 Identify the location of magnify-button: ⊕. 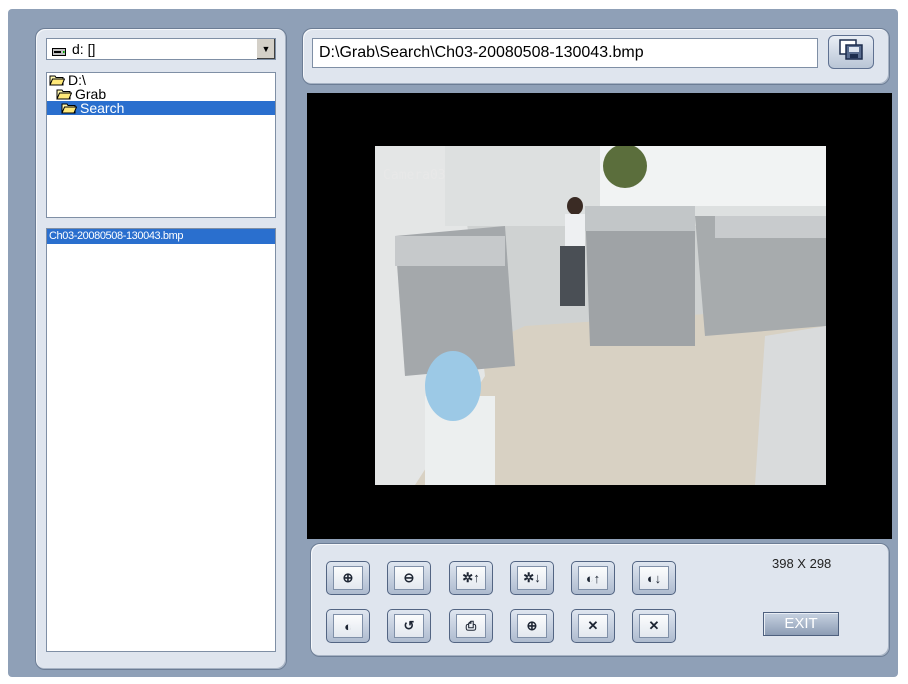
(532, 626).